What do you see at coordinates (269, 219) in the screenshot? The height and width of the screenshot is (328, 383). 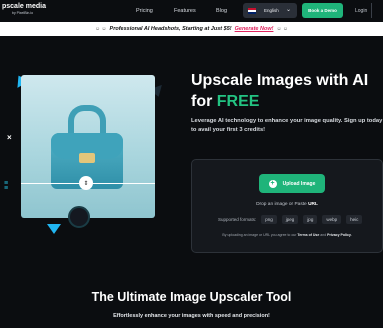 I see `format-chip-png: png` at bounding box center [269, 219].